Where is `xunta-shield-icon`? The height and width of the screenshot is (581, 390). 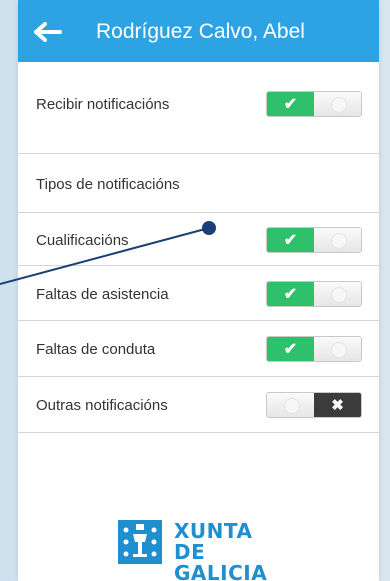 xunta-shield-icon is located at coordinates (140, 542).